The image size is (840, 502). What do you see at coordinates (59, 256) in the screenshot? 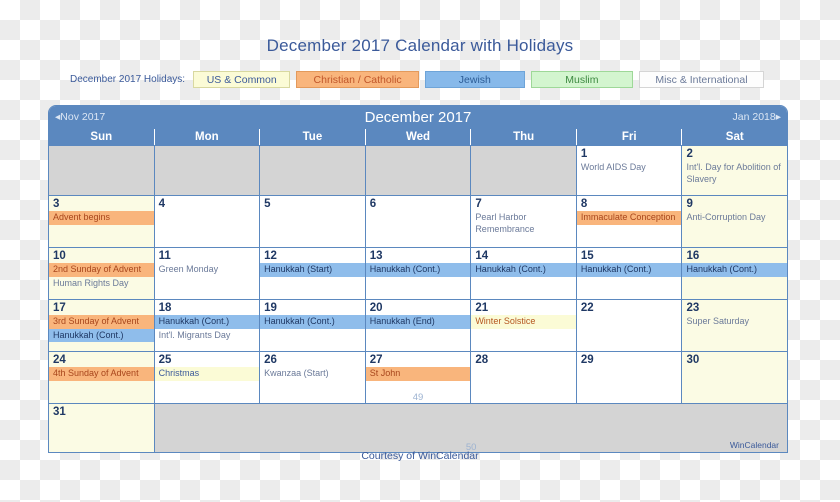
I see `day-number: 10` at bounding box center [59, 256].